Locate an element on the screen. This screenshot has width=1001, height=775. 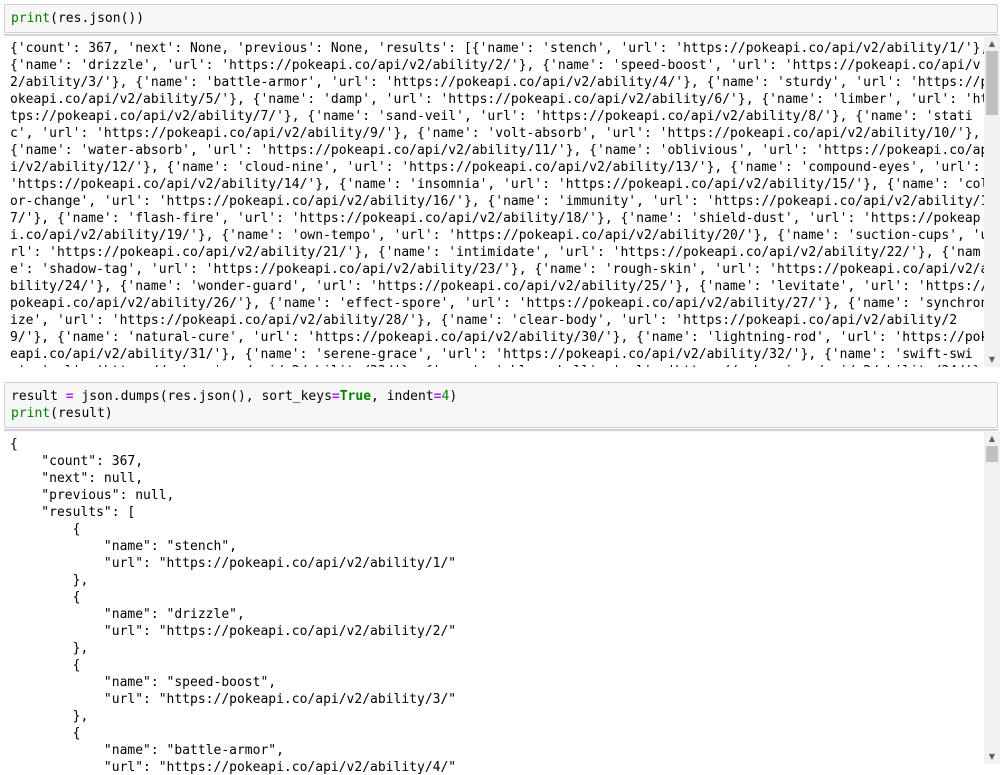
output-line: "name": "speed-boost", is located at coordinates (143, 682).